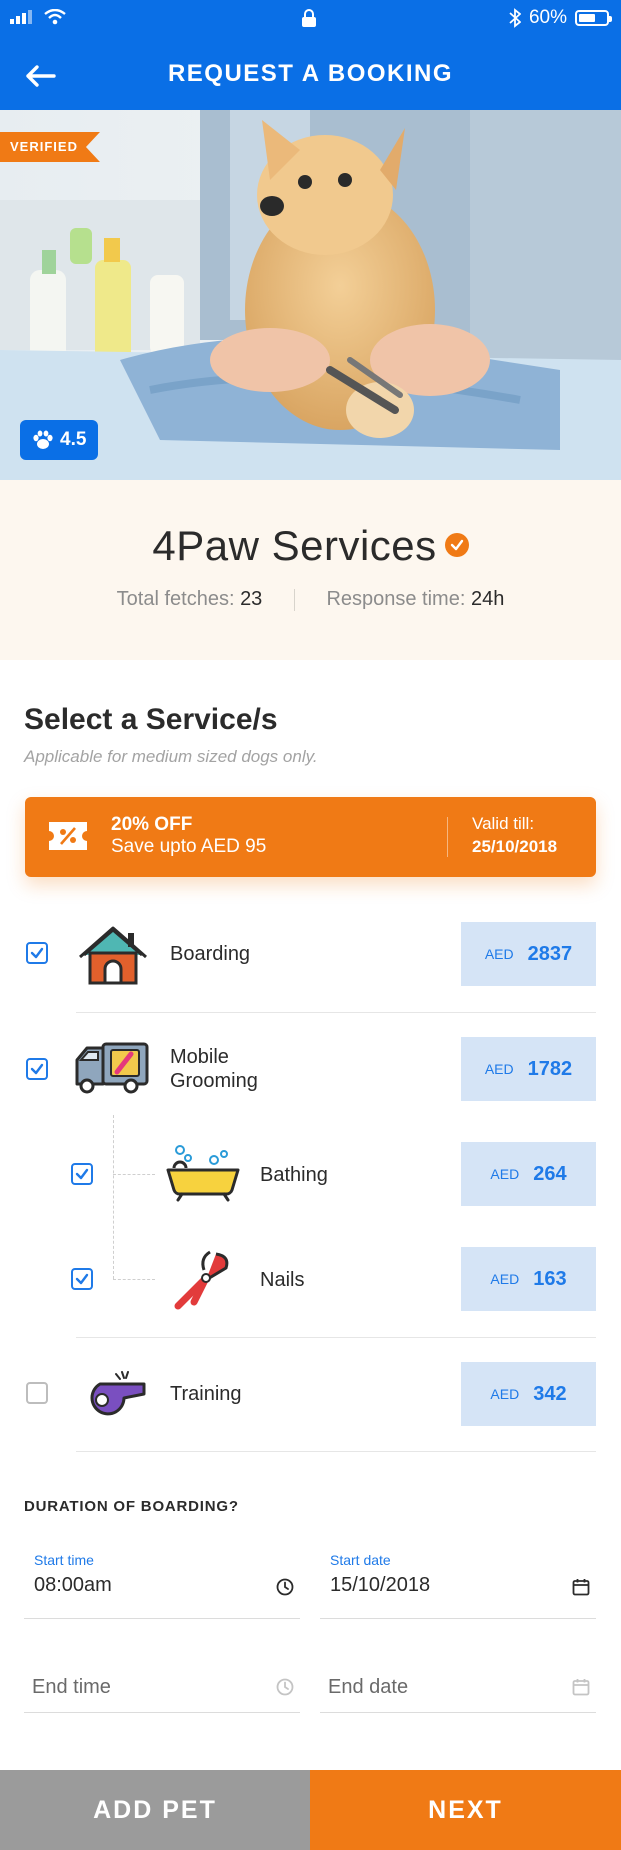 This screenshot has width=621, height=1850. Describe the element at coordinates (550, 1393) in the screenshot. I see `price-amount: 342` at that location.